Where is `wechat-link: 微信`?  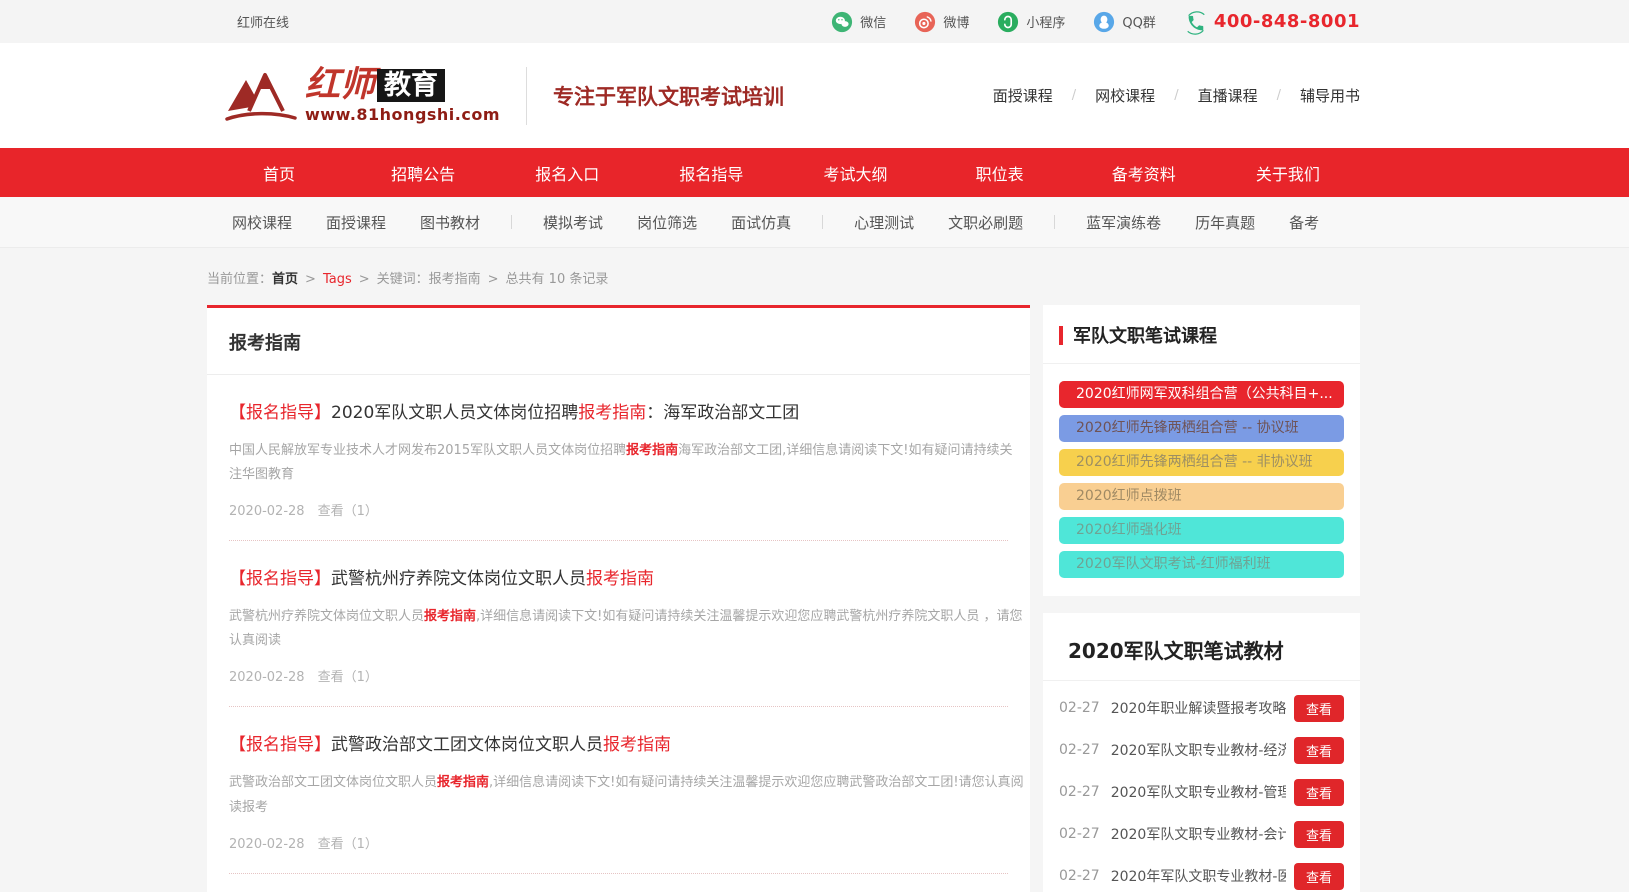
wechat-link: 微信 is located at coordinates (858, 22).